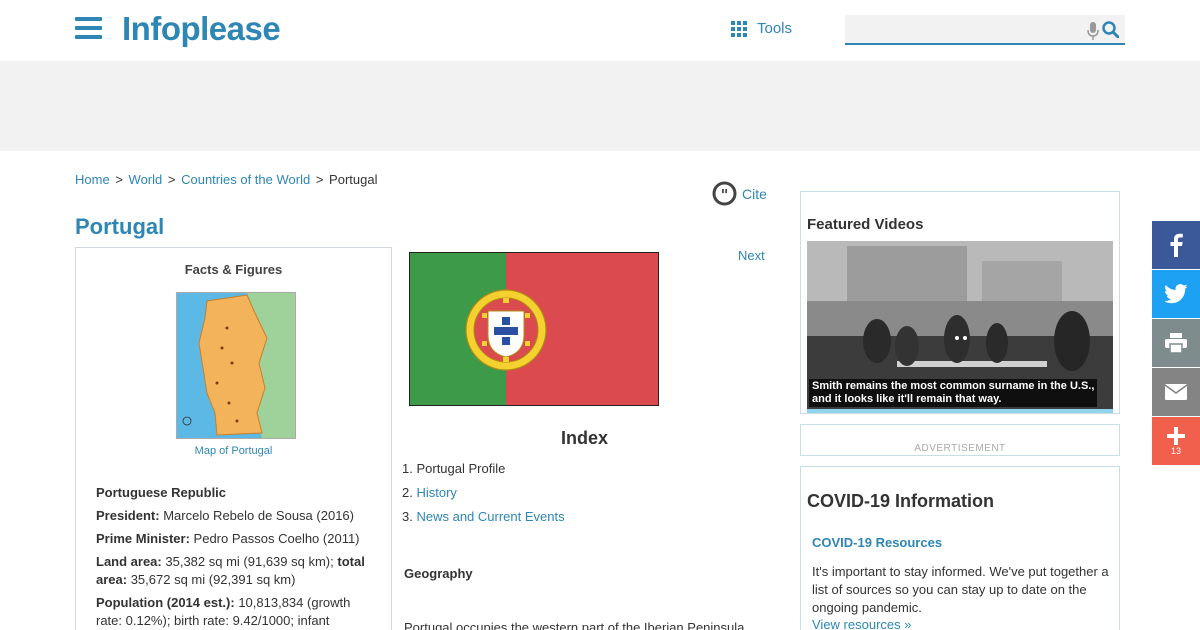  What do you see at coordinates (146, 179) in the screenshot?
I see `breadcrumb-world: World` at bounding box center [146, 179].